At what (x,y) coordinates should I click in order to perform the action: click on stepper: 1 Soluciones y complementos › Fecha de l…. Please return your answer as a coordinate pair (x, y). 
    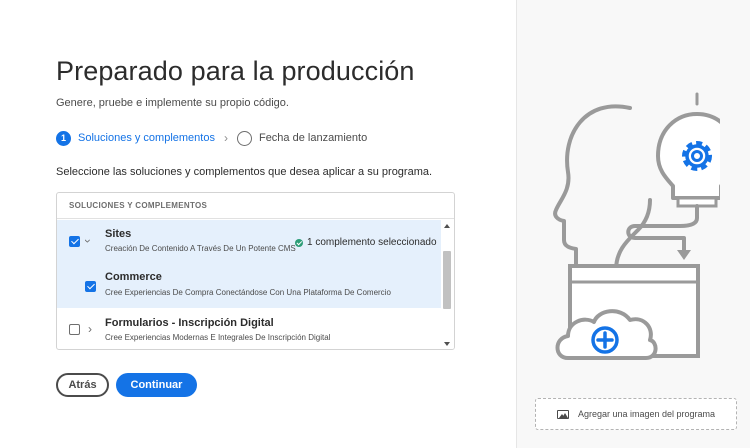
    Looking at the image, I should click on (211, 138).